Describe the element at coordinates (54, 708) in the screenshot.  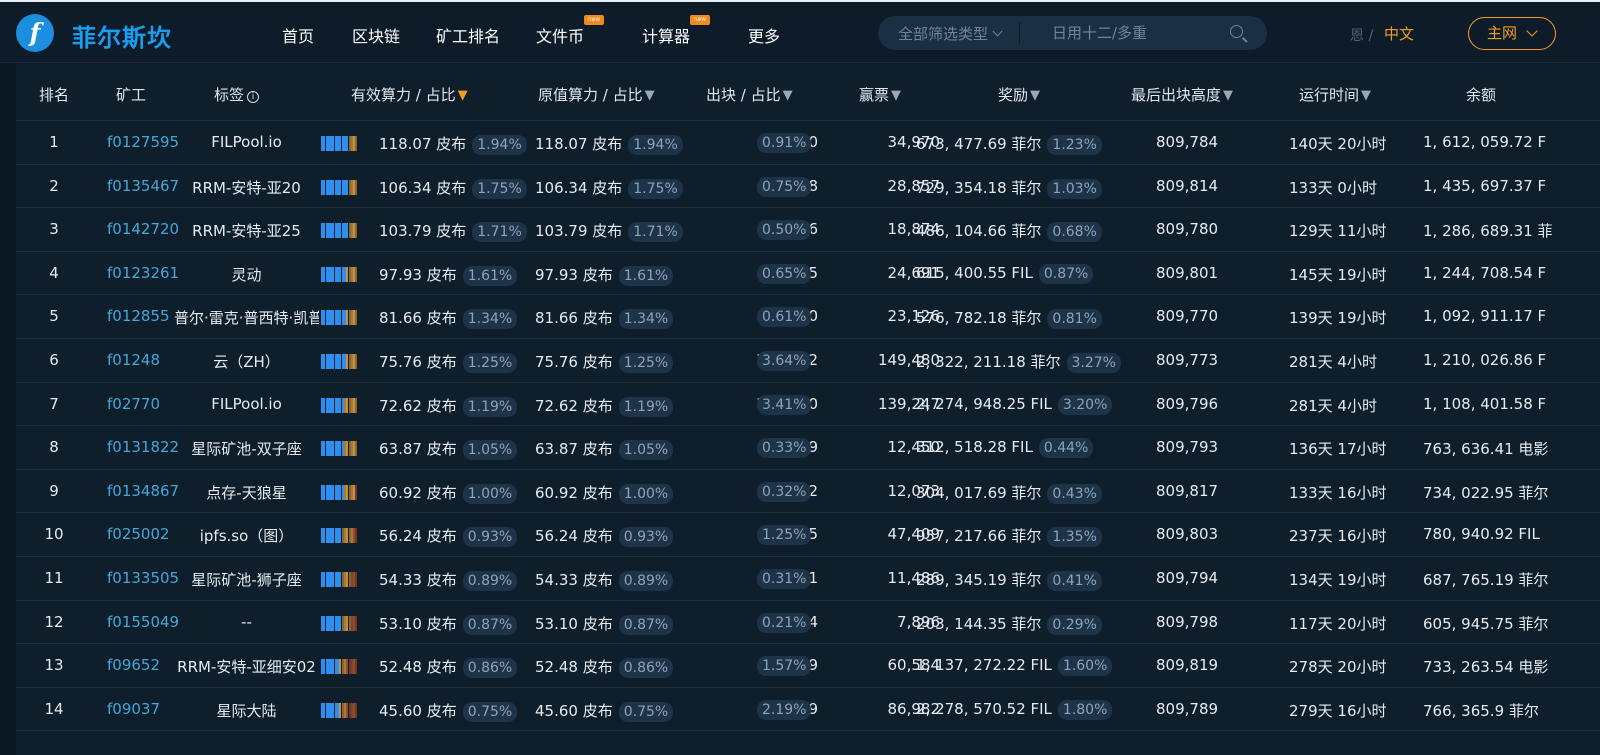
I see `rank-cell: 14` at that location.